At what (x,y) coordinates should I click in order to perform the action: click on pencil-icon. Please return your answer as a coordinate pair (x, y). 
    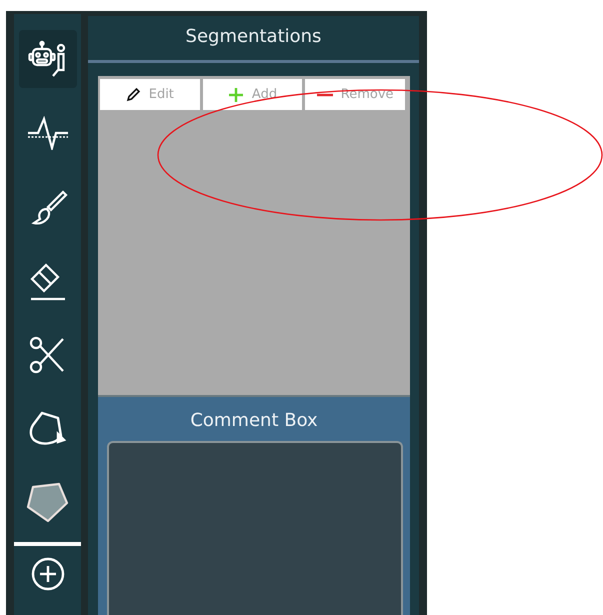
    Looking at the image, I should click on (133, 94).